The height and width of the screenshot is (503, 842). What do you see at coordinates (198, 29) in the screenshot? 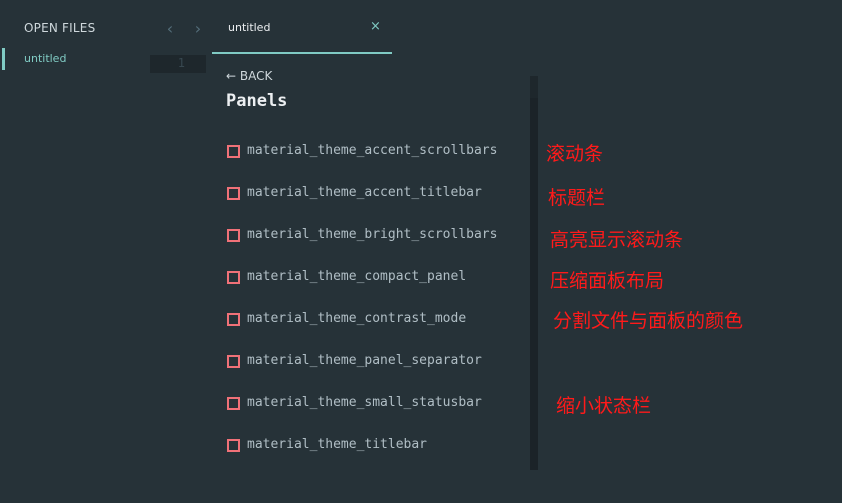
I see `chevron-right-icon: ›` at bounding box center [198, 29].